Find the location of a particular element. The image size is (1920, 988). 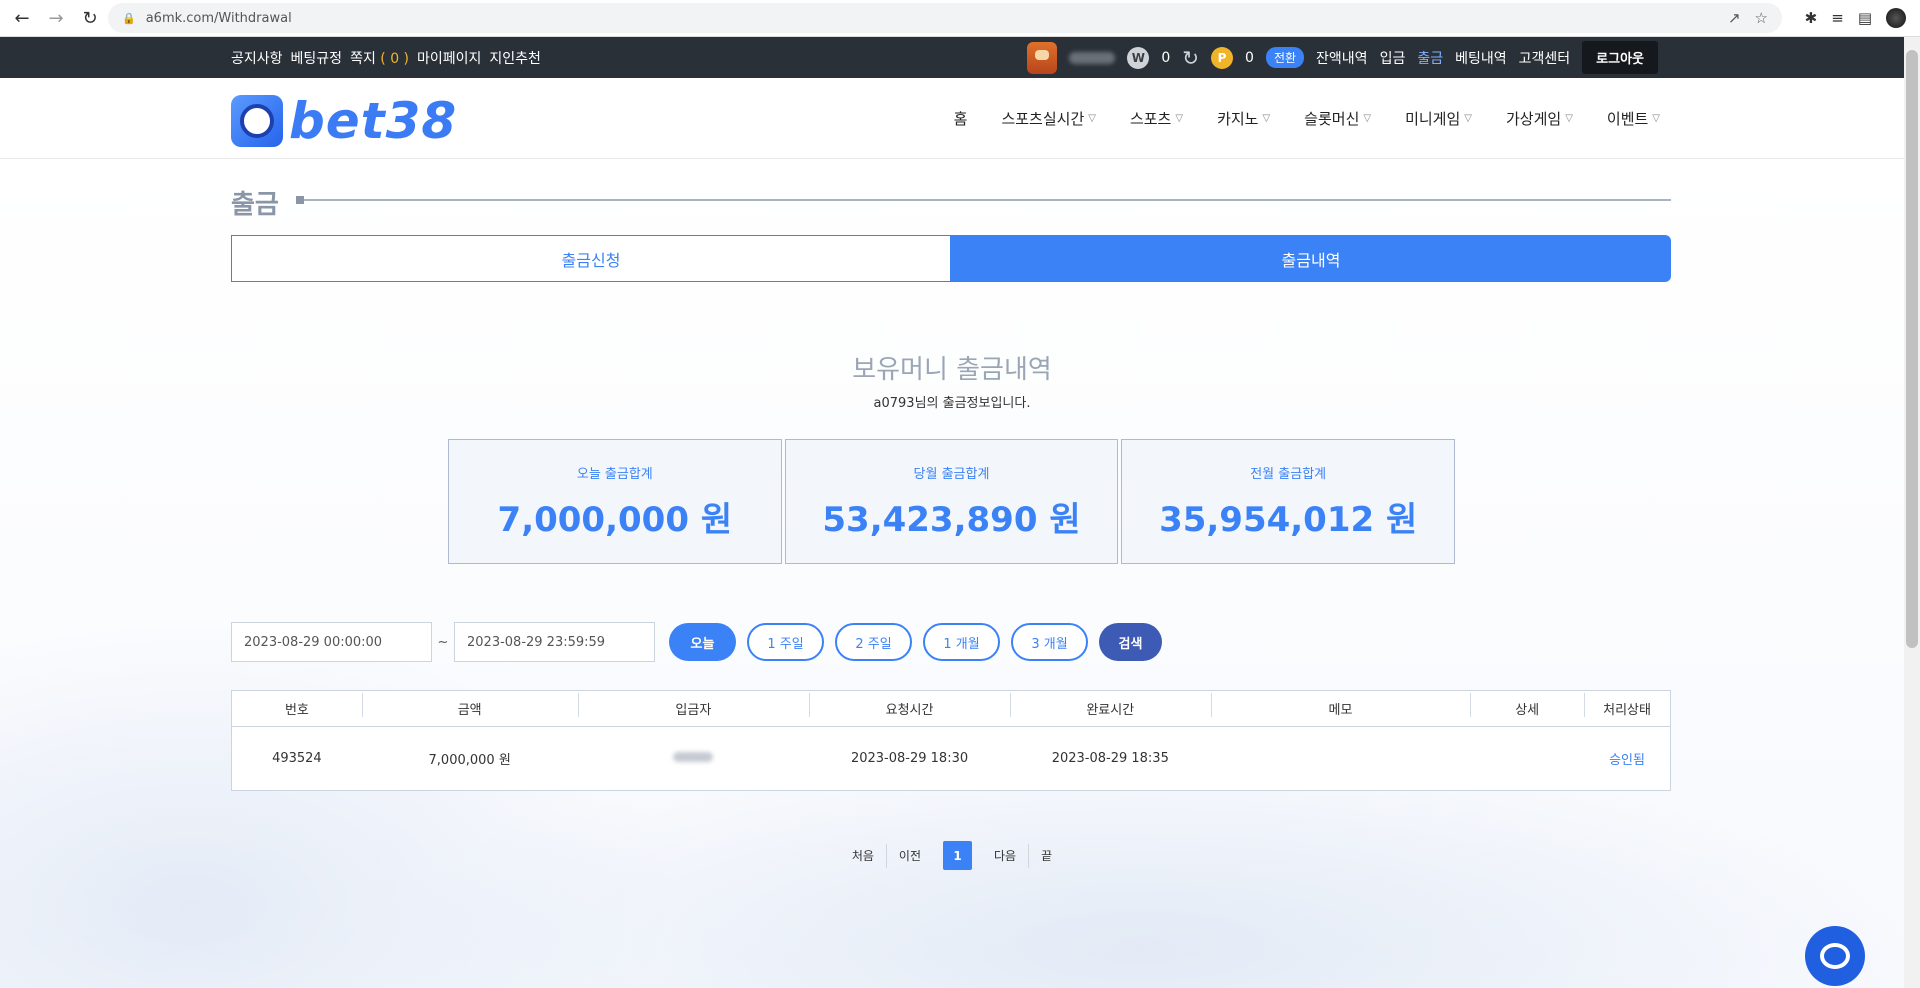

nav-minigames: 미니게임 ▽ is located at coordinates (1438, 118).